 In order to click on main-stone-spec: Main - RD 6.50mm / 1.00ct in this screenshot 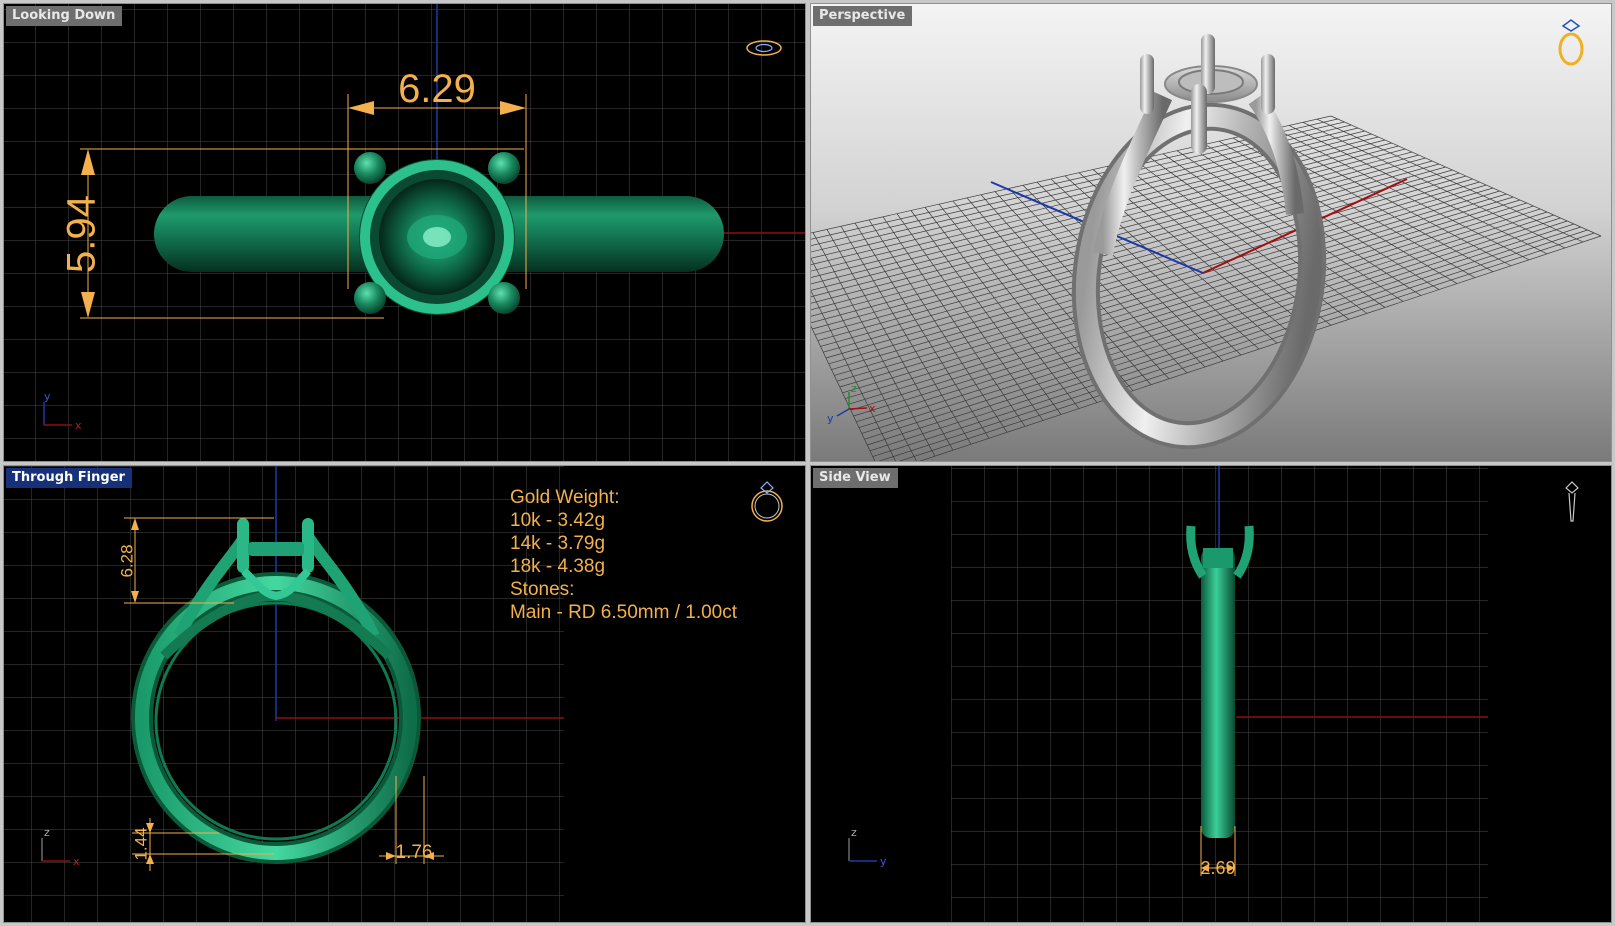, I will do `click(624, 612)`.